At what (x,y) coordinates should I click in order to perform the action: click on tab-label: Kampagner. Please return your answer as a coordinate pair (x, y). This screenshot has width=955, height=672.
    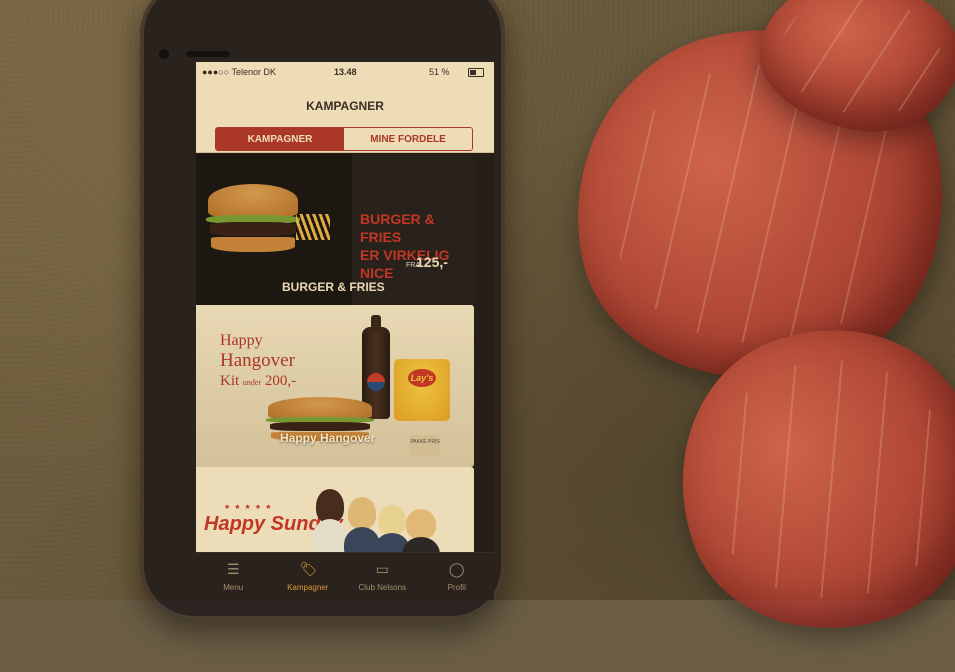
    Looking at the image, I should click on (308, 587).